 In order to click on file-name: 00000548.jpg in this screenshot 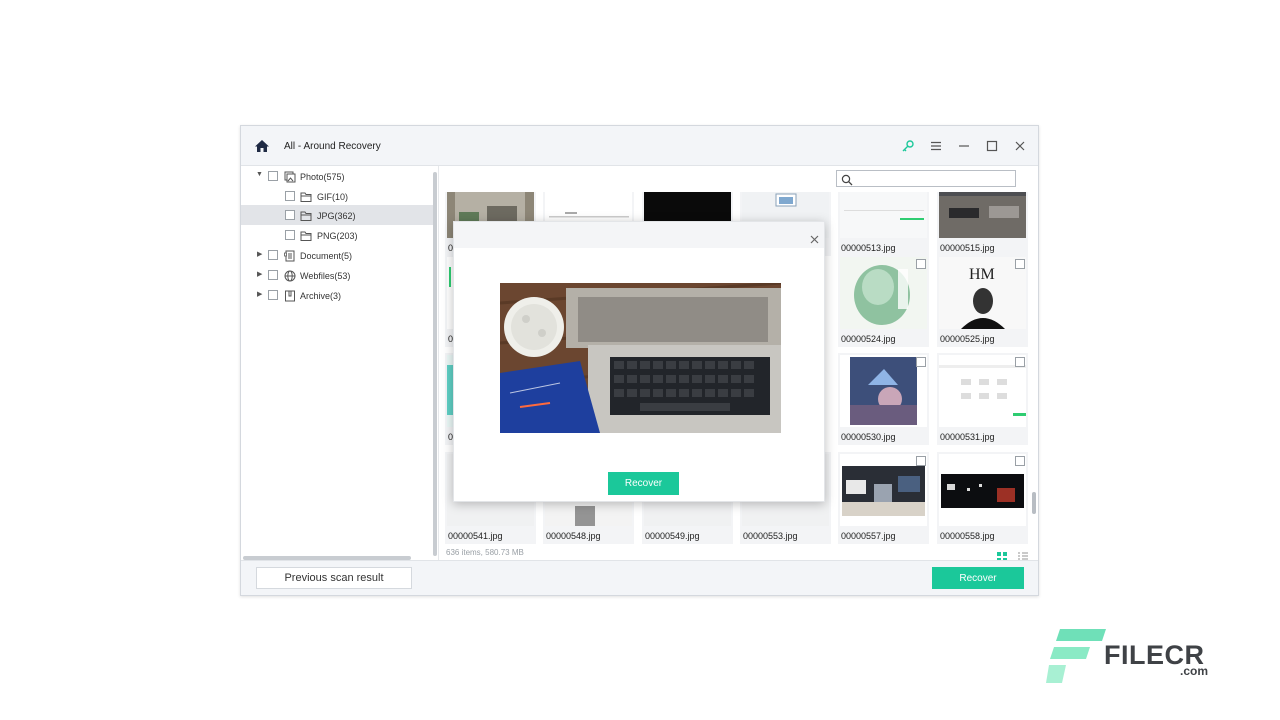, I will do `click(573, 536)`.